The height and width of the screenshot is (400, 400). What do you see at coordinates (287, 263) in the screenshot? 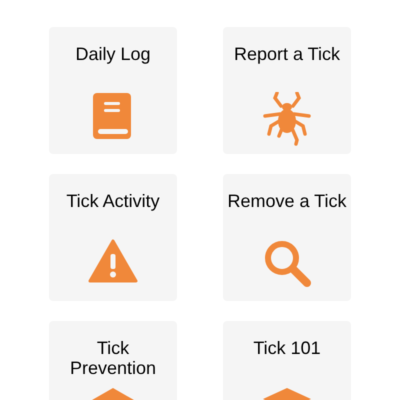
I see `search-icon` at bounding box center [287, 263].